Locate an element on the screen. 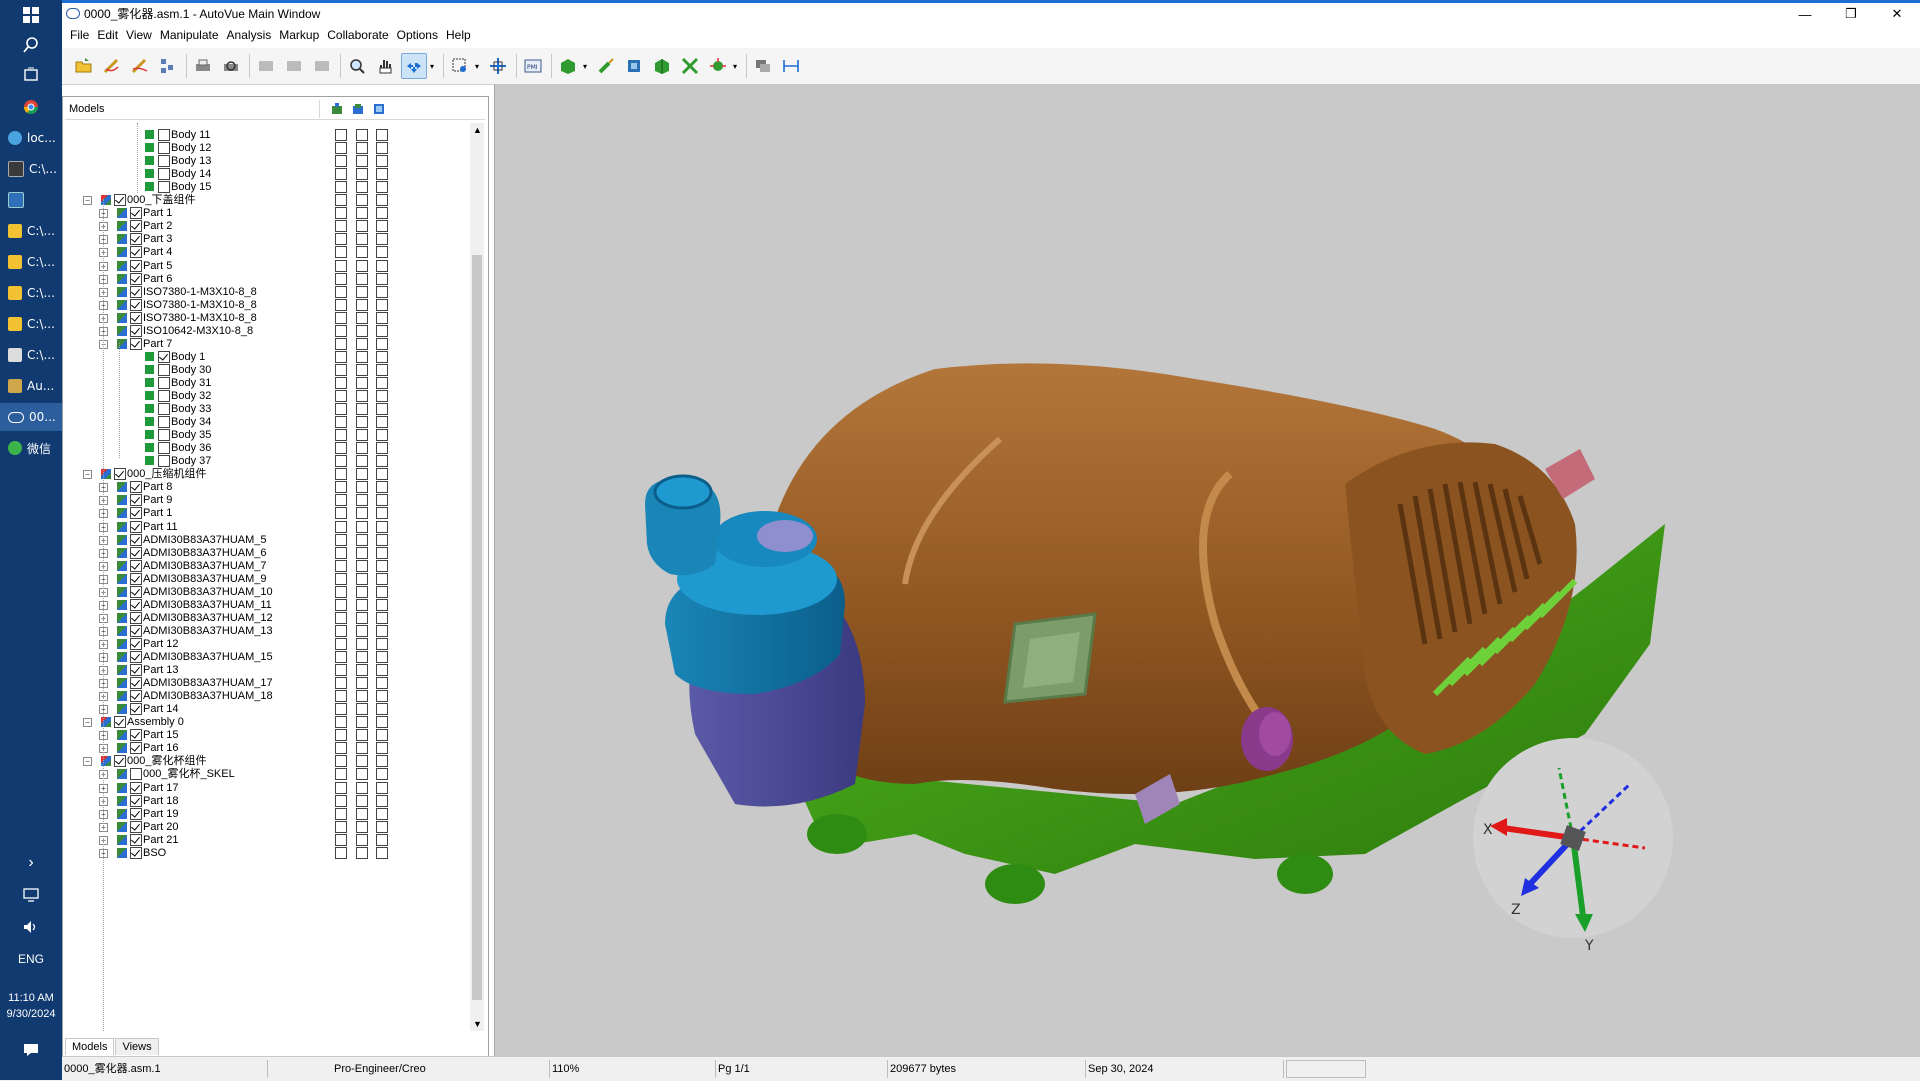 The width and height of the screenshot is (1920, 1081). page-first-icon is located at coordinates (266, 66).